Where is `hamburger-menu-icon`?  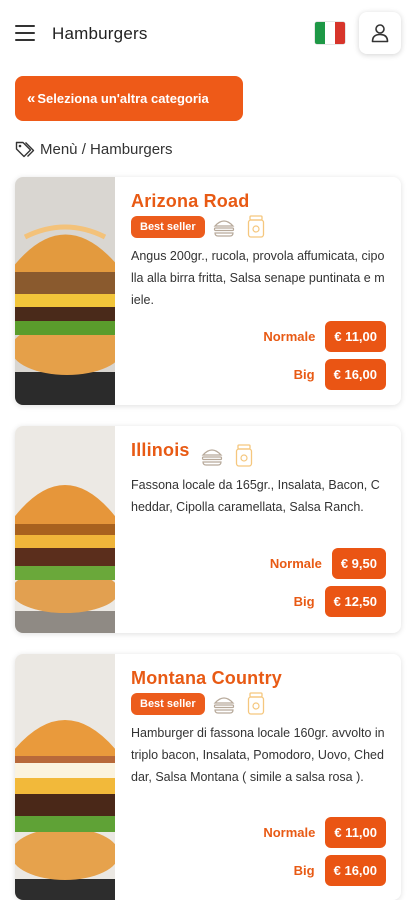
hamburger-menu-icon is located at coordinates (25, 33).